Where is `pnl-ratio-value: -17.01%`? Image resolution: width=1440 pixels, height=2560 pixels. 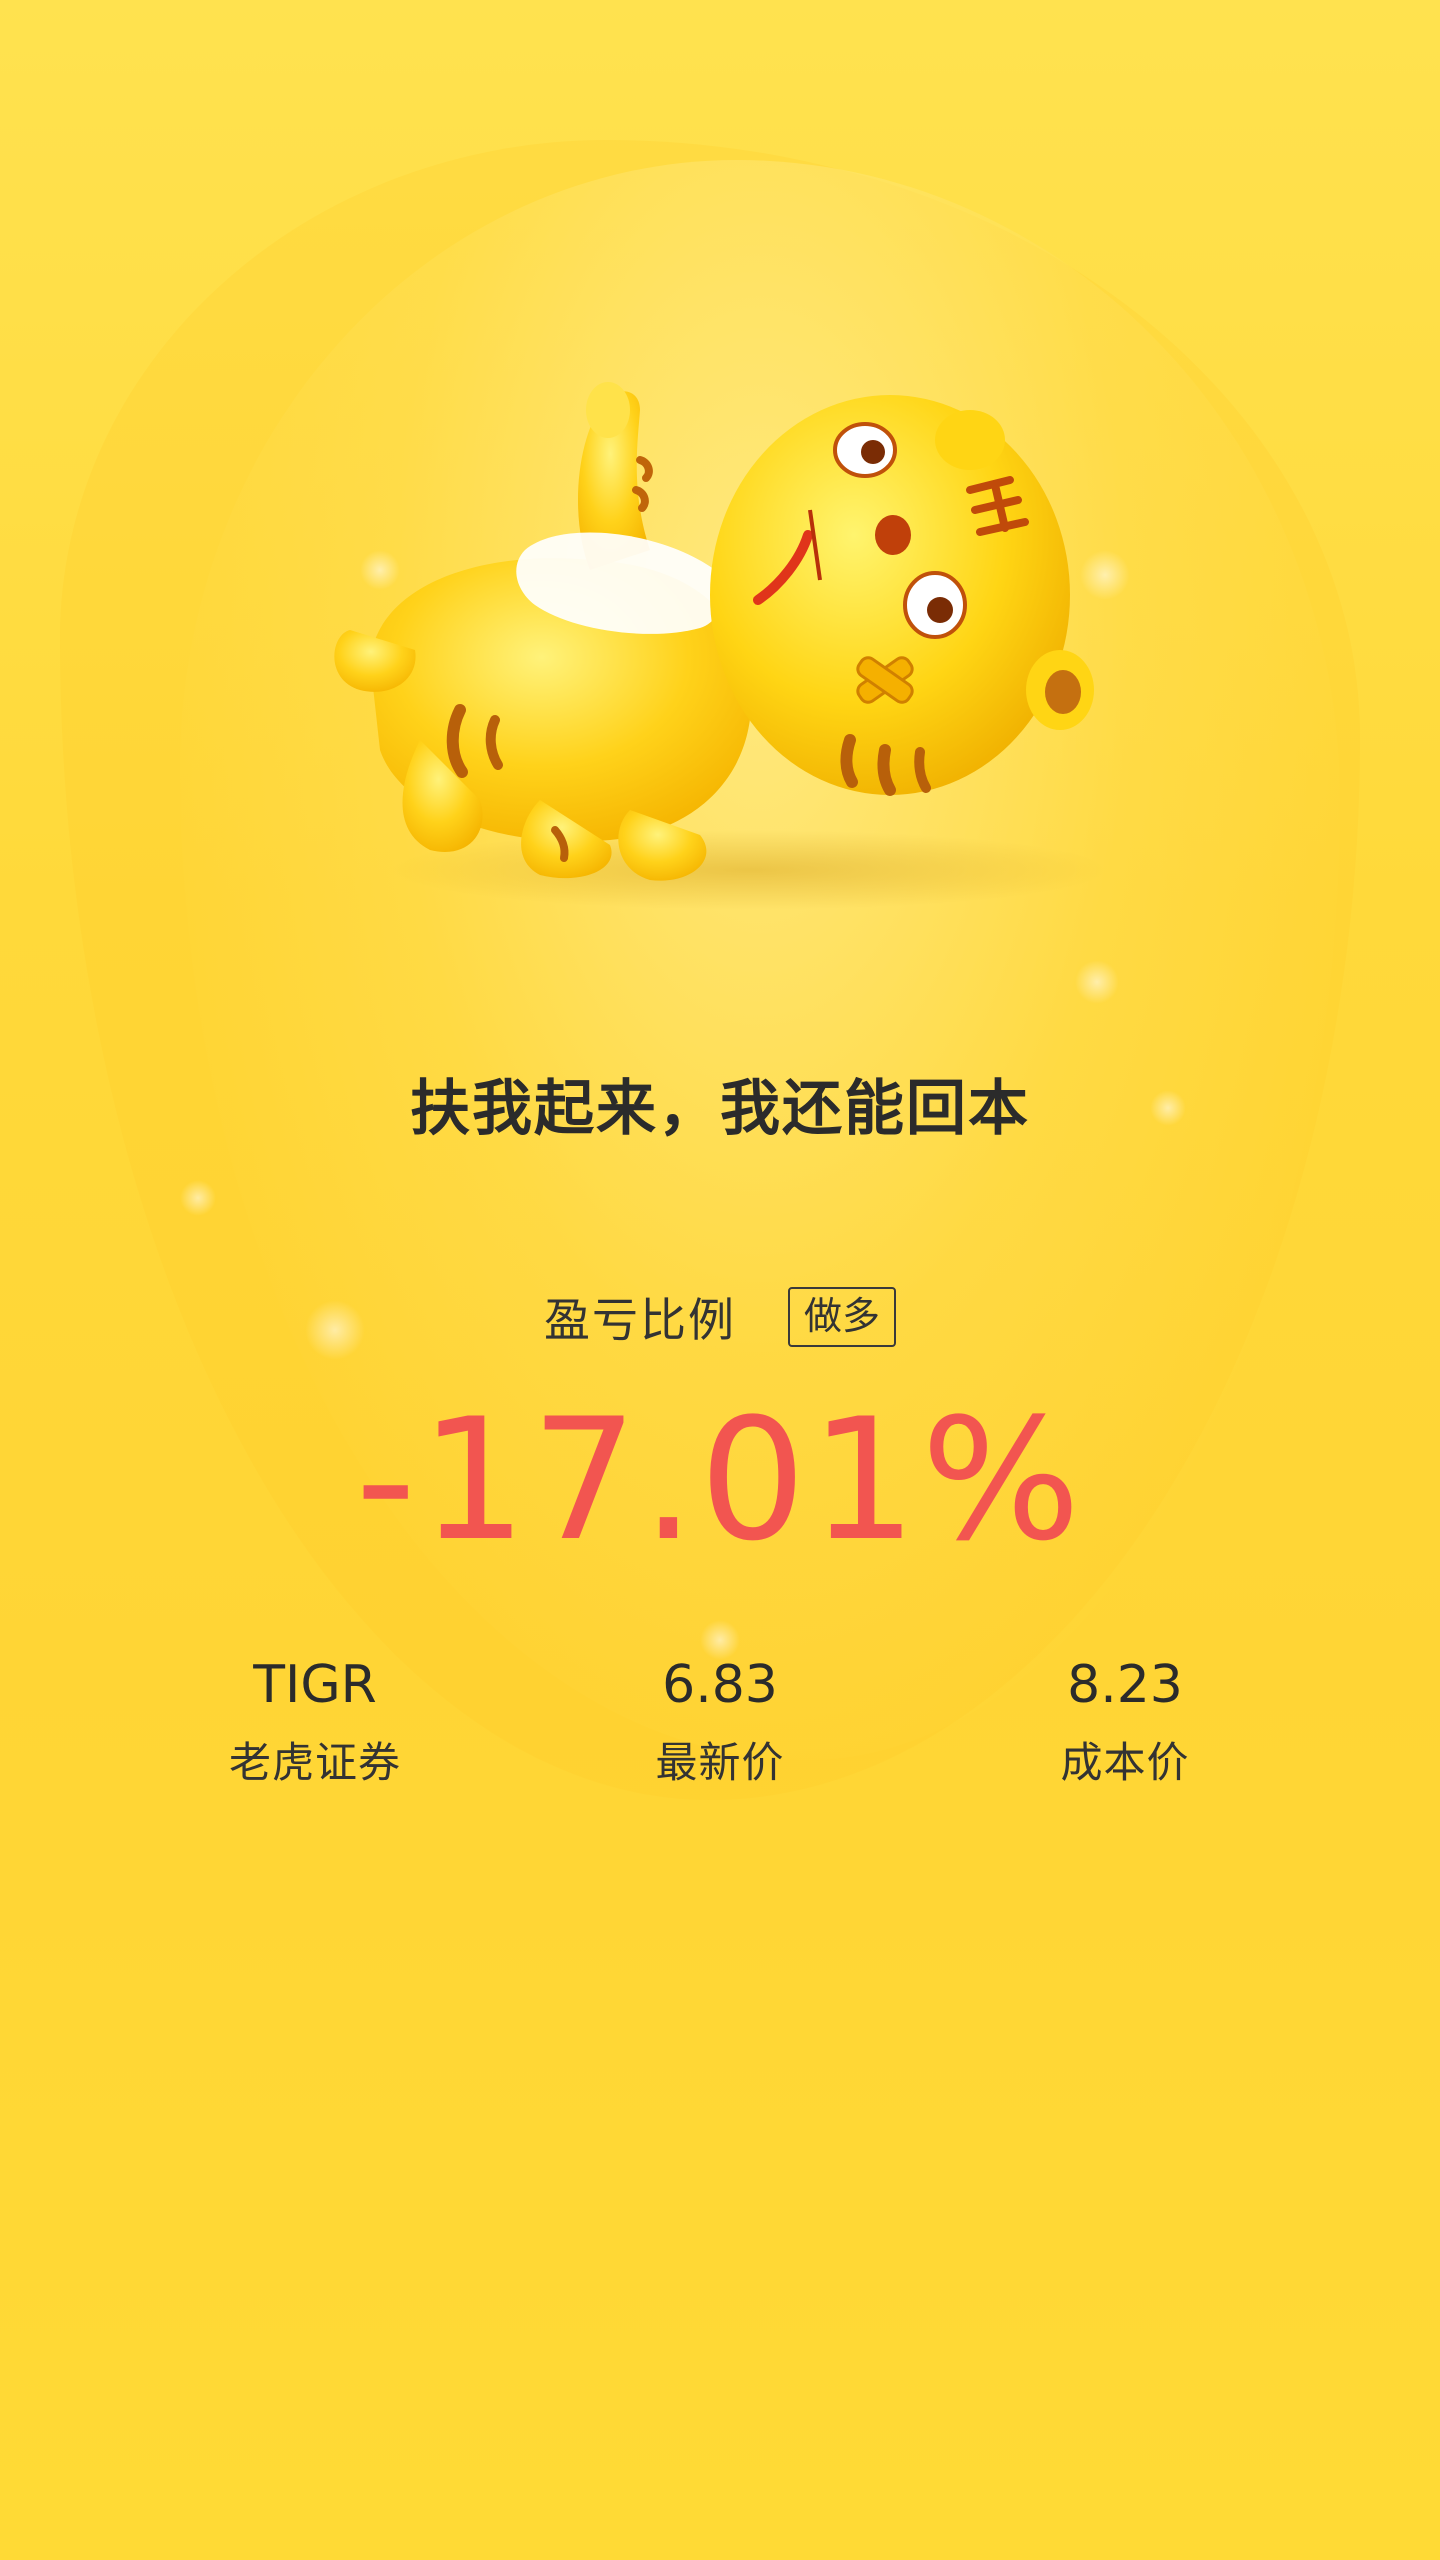 pnl-ratio-value: -17.01% is located at coordinates (720, 1480).